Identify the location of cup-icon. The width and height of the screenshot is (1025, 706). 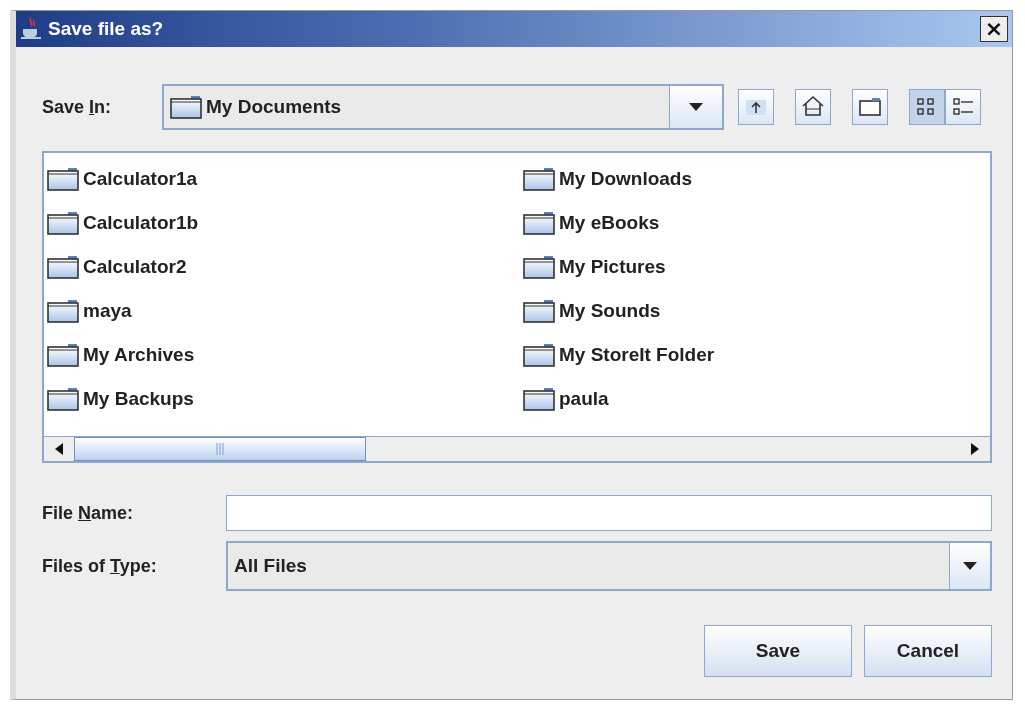
(31, 29).